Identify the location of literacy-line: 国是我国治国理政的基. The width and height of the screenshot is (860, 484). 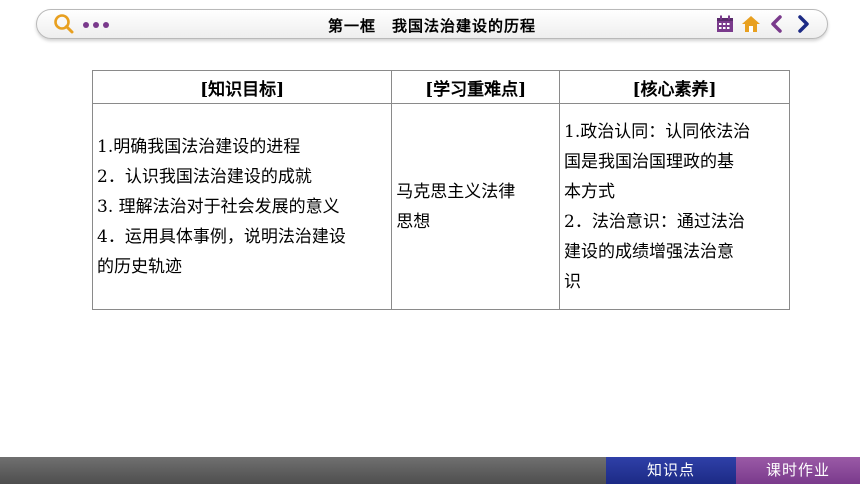
(649, 161).